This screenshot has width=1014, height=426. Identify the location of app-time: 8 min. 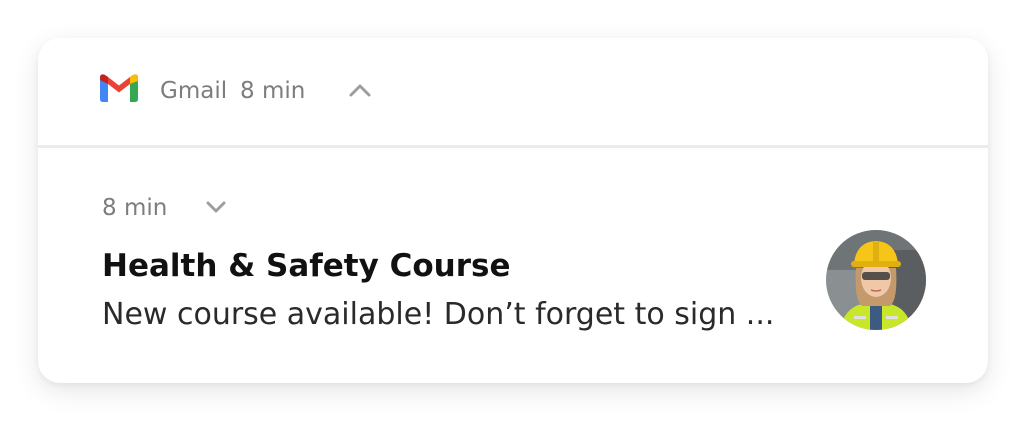
(273, 91).